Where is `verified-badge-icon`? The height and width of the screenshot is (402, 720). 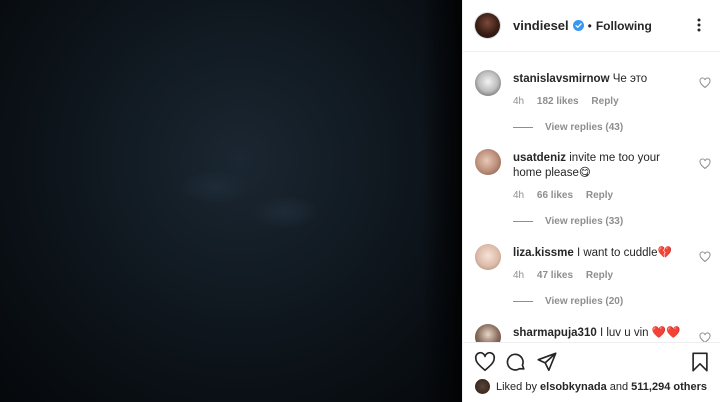 verified-badge-icon is located at coordinates (578, 25).